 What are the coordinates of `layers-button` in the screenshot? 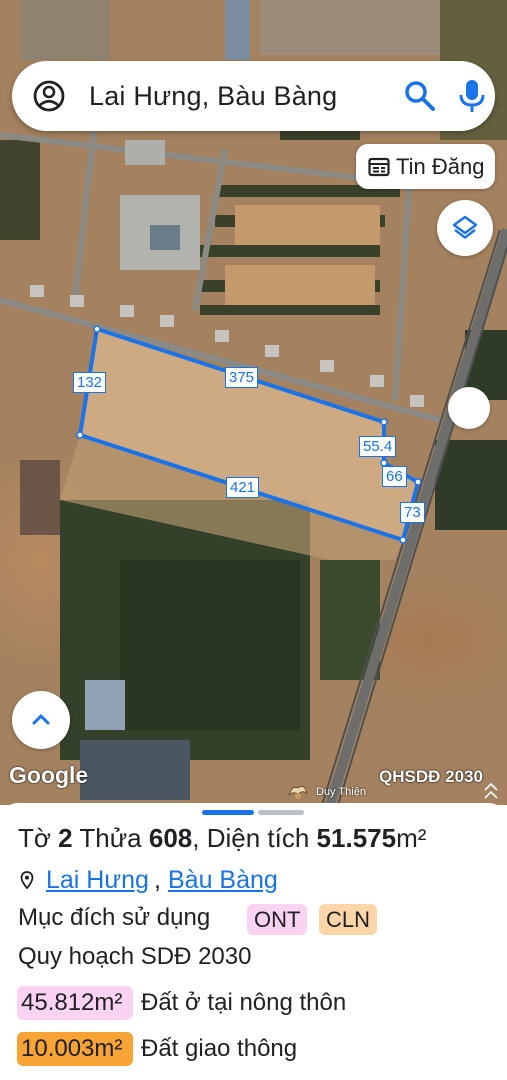 It's located at (465, 228).